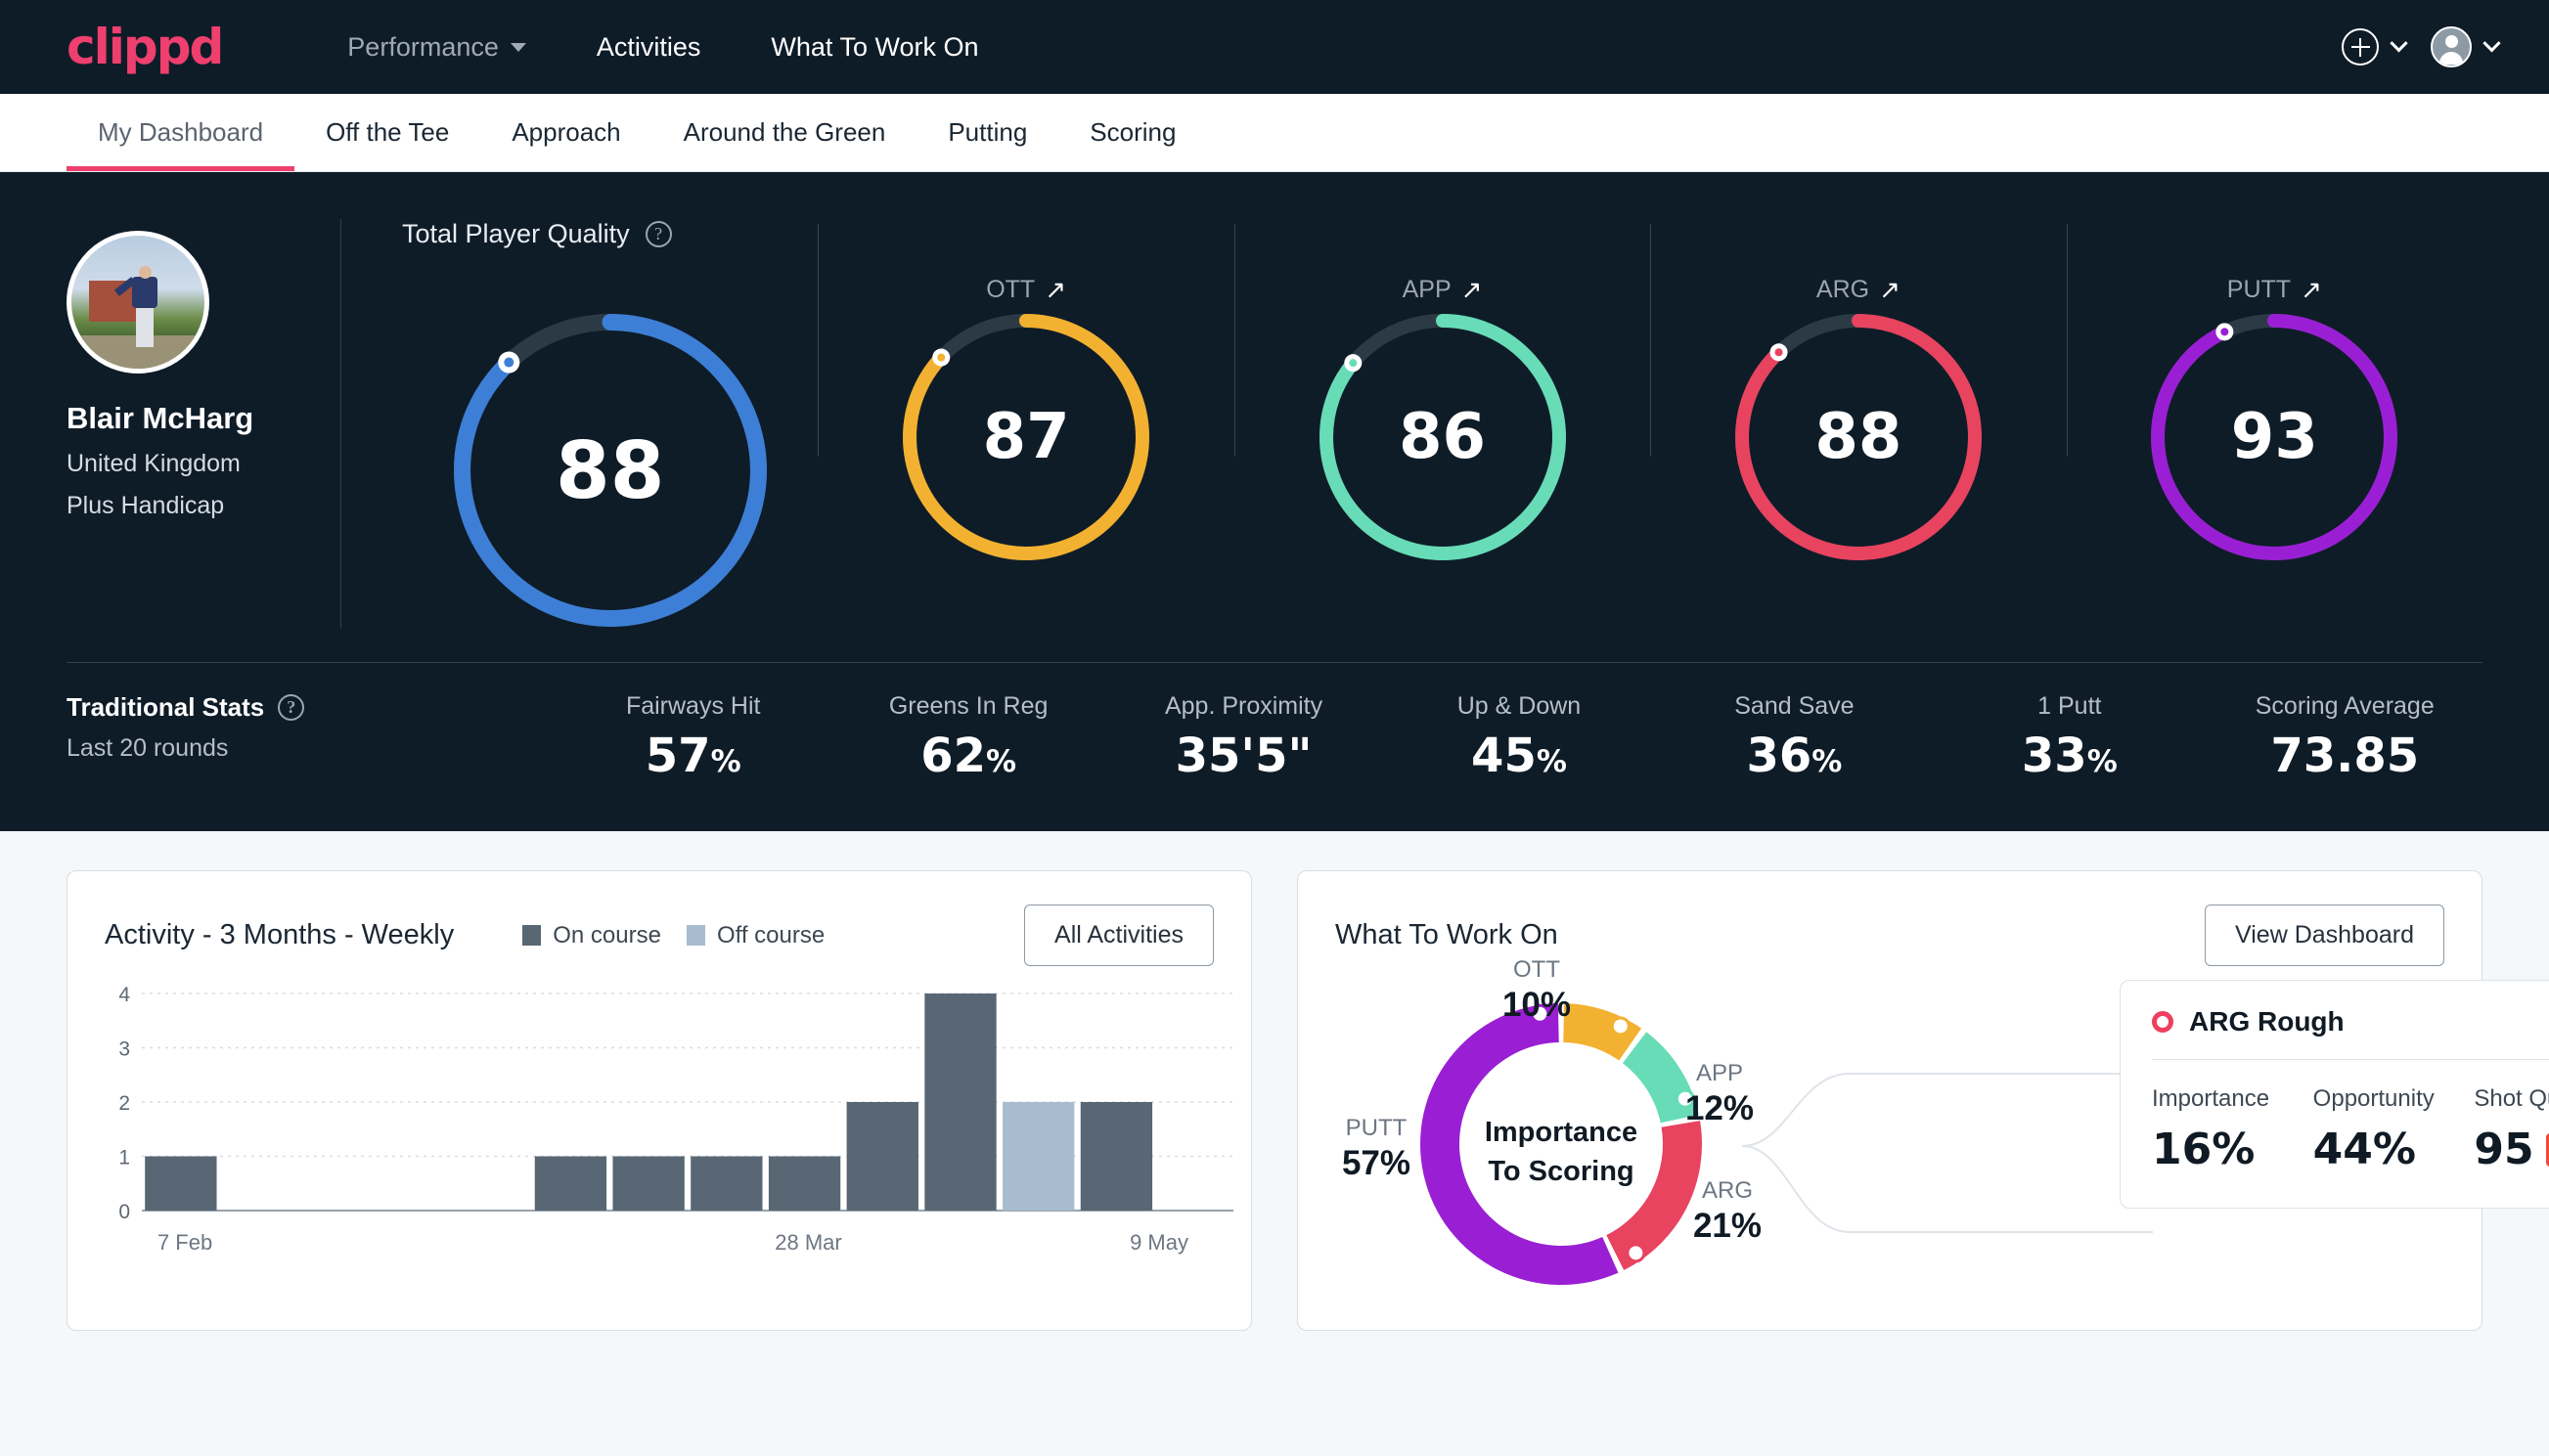 This screenshot has height=1456, width=2549. What do you see at coordinates (1442, 234) in the screenshot?
I see `total-player-quality-header: Total Player Quality ?` at bounding box center [1442, 234].